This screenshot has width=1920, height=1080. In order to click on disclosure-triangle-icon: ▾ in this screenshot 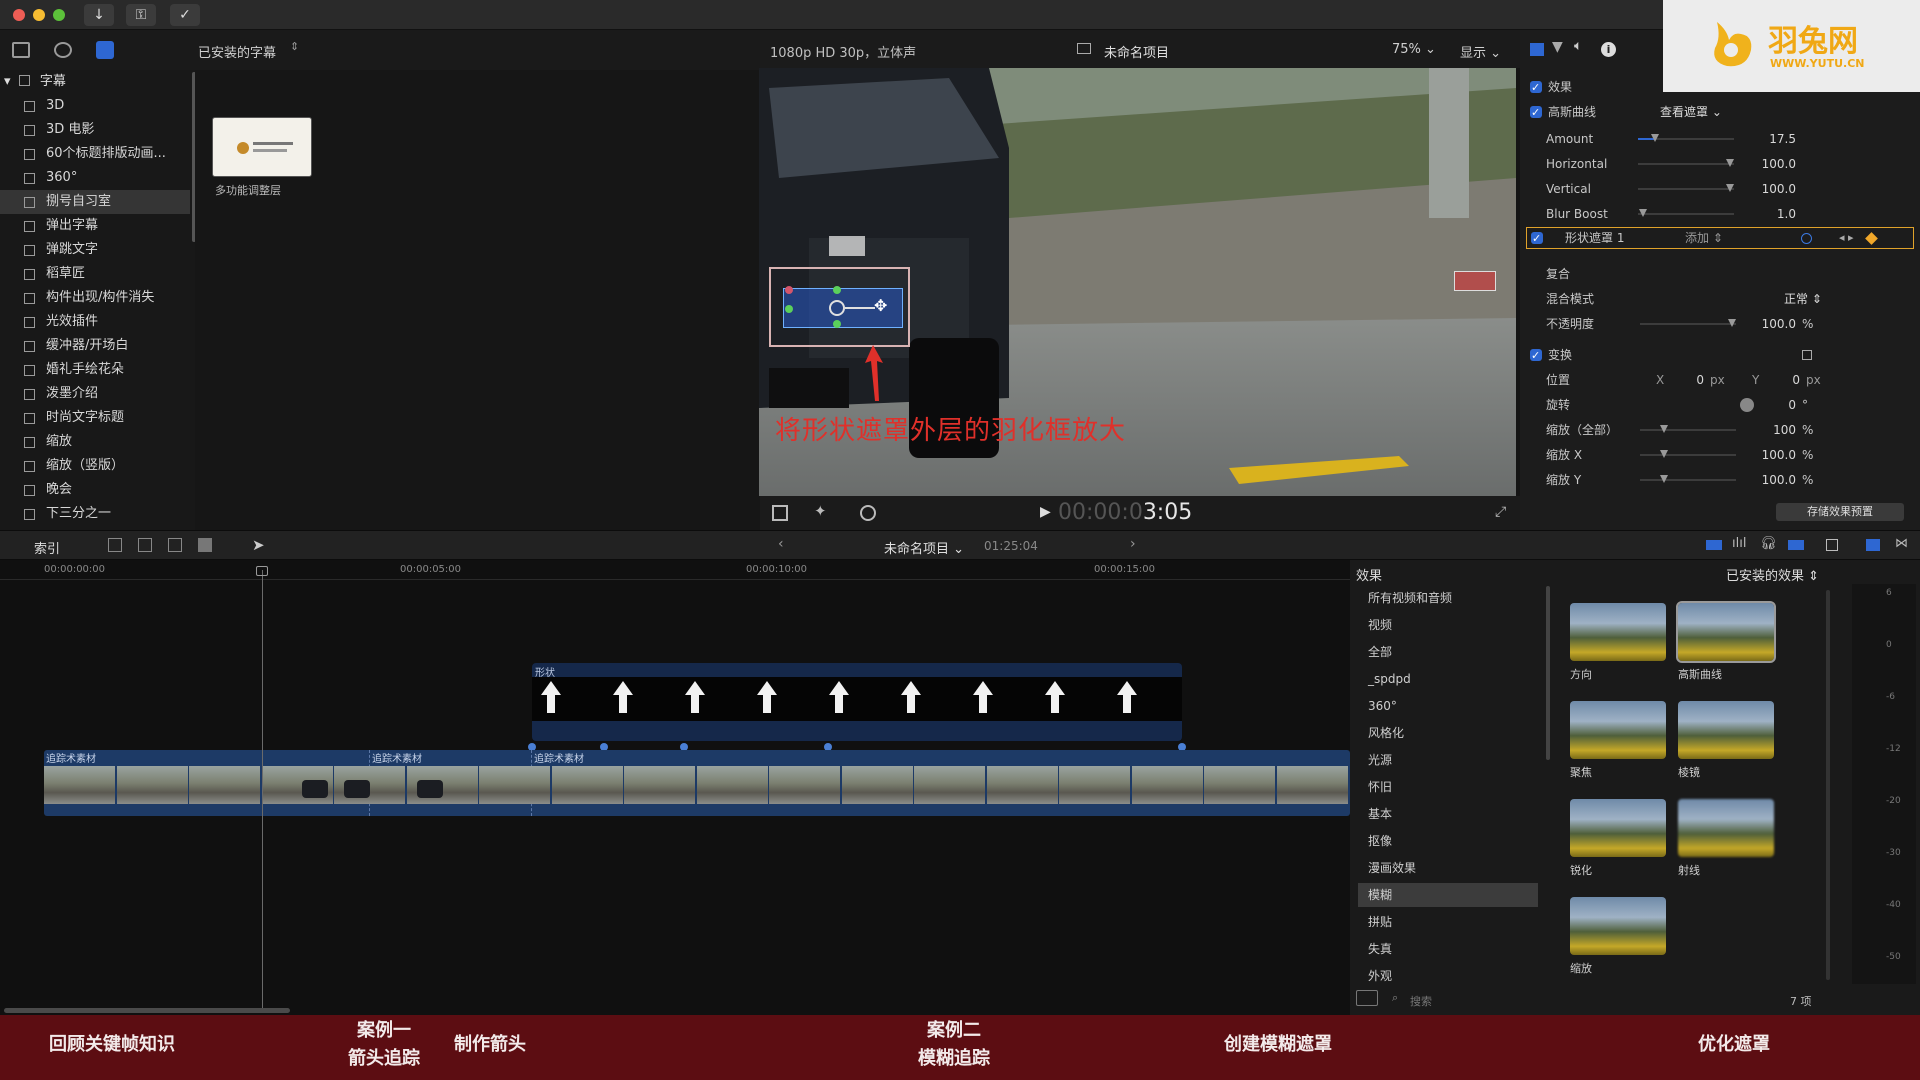, I will do `click(7, 81)`.